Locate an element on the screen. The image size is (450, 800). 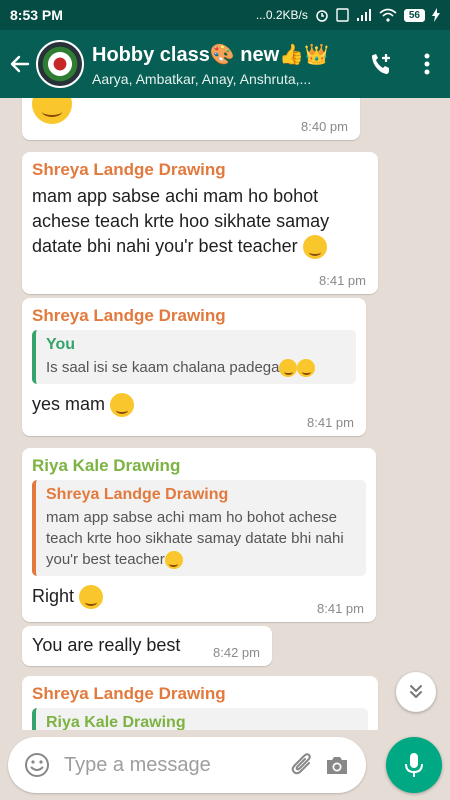
quoted-sender: You is located at coordinates (61, 344).